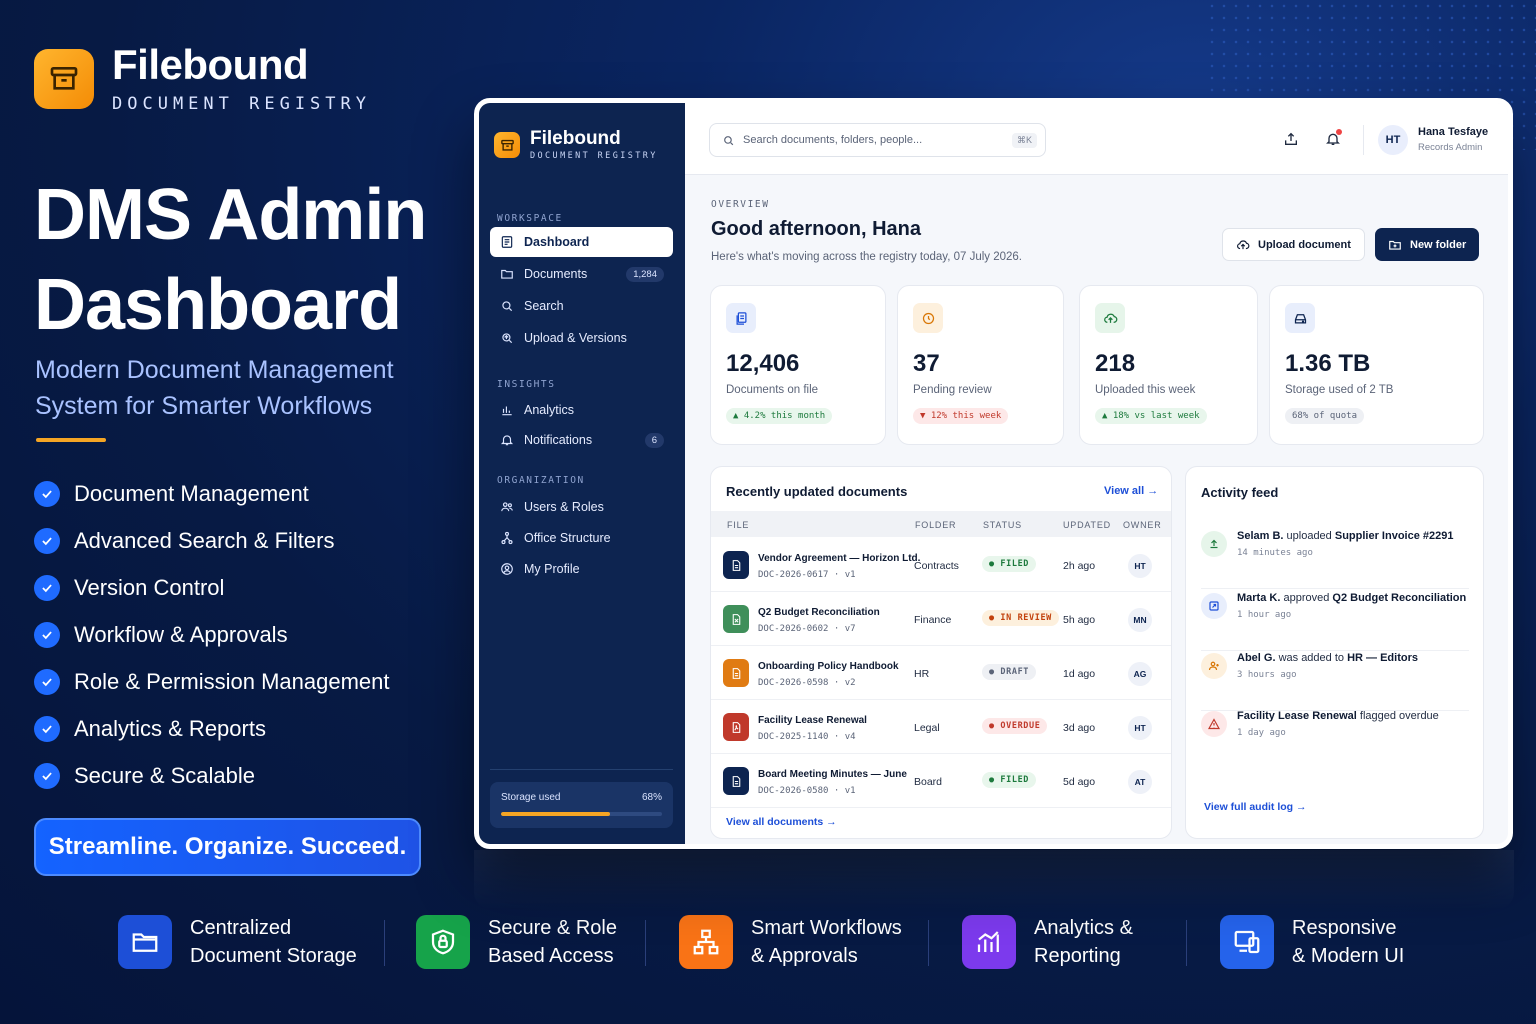  Describe the element at coordinates (581, 569) in the screenshot. I see `sidebar-item-my-profile: My Profile` at that location.